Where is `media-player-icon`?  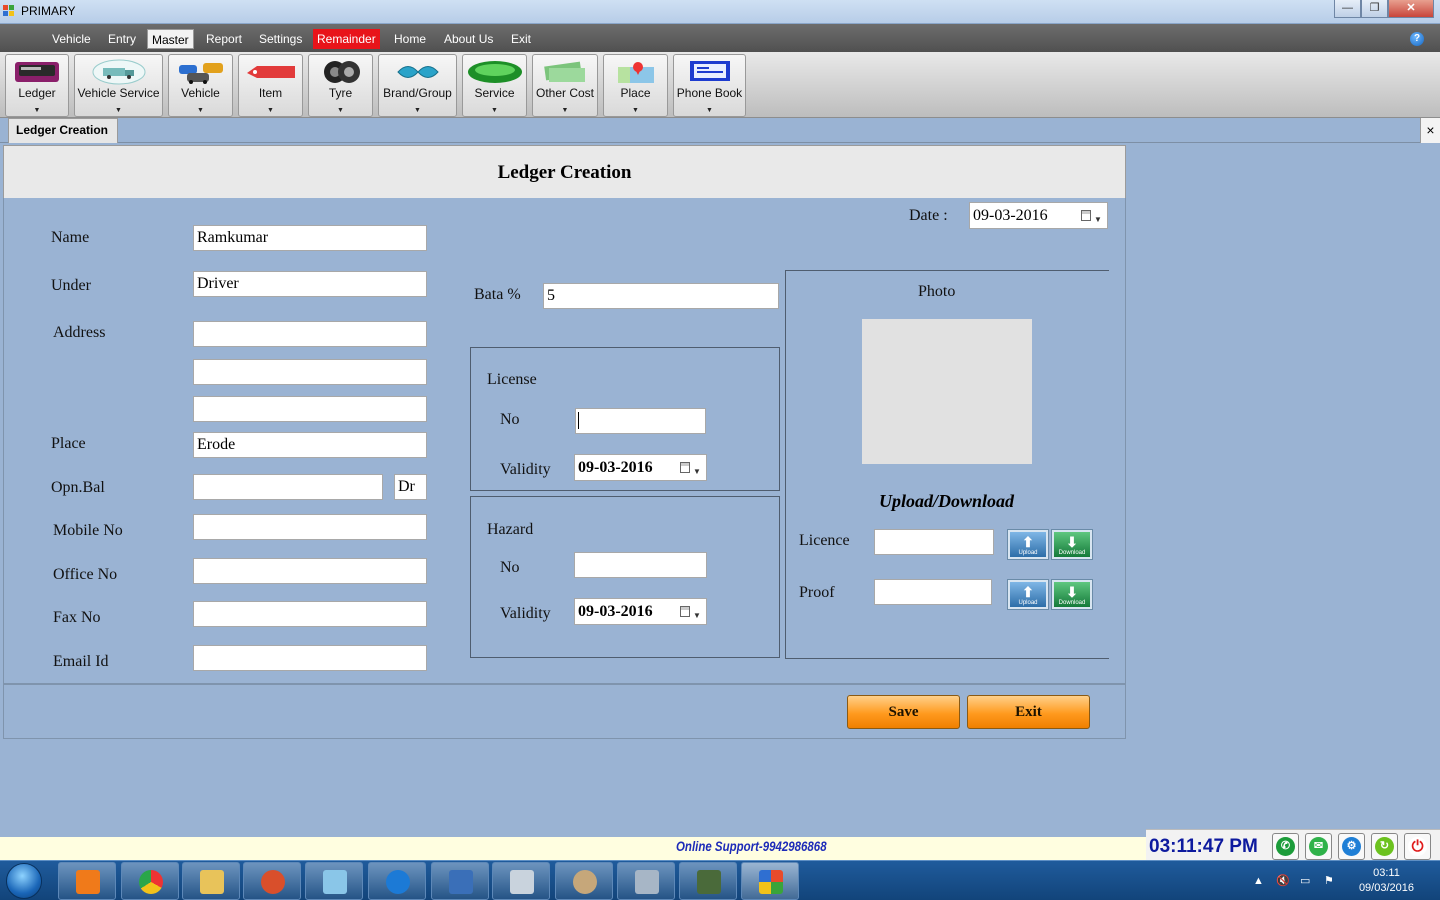 media-player-icon is located at coordinates (88, 882).